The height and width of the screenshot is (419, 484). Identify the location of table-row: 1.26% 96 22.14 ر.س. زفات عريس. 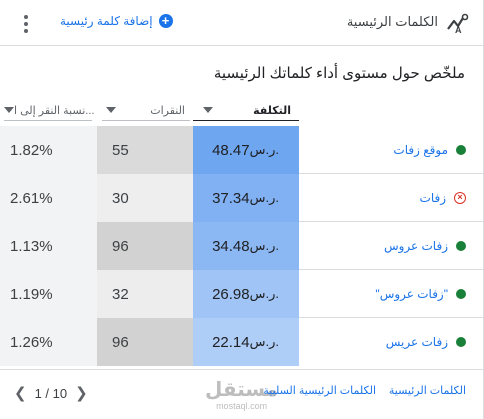
(242, 342).